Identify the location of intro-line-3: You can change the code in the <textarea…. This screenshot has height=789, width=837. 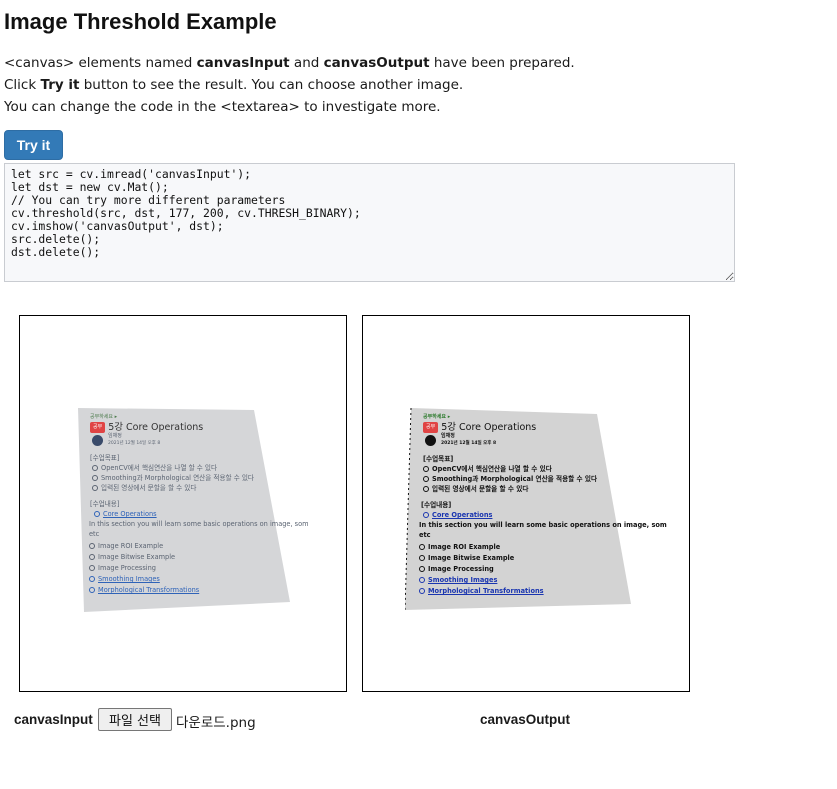
(222, 107).